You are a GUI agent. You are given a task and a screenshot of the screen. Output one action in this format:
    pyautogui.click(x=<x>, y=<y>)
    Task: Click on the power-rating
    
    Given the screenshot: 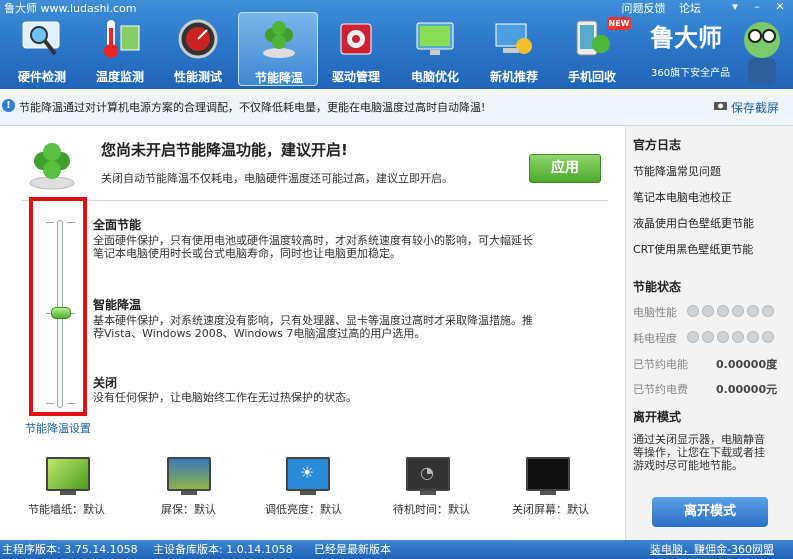 What is the action you would take?
    pyautogui.click(x=730, y=337)
    